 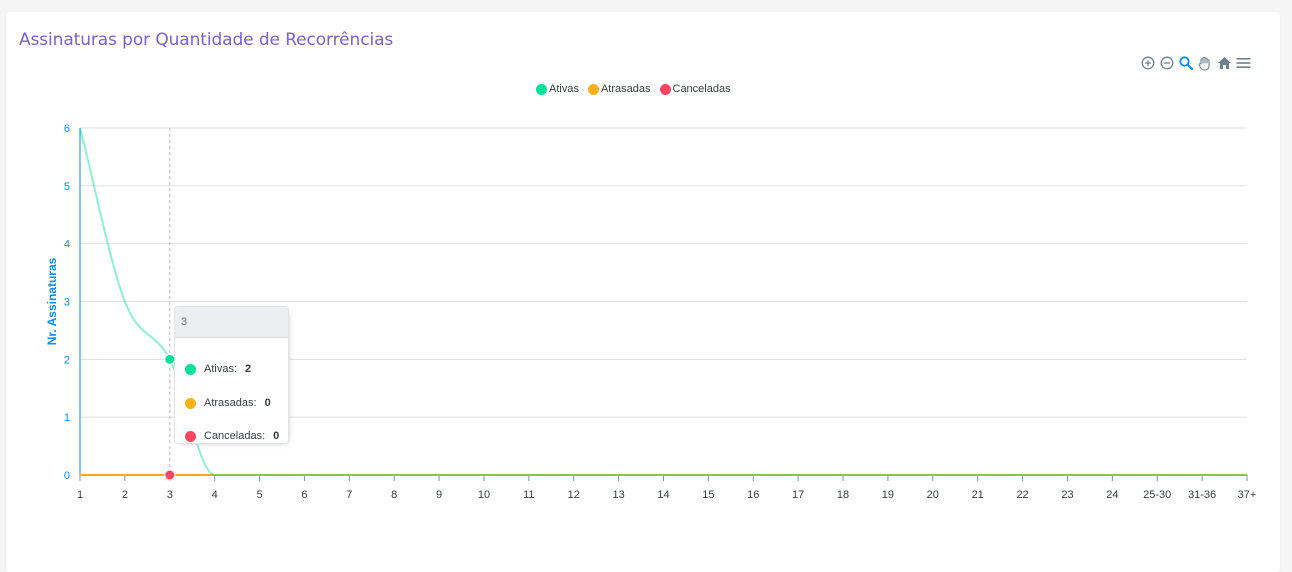 I want to click on x-tick-label: 21, so click(x=978, y=495).